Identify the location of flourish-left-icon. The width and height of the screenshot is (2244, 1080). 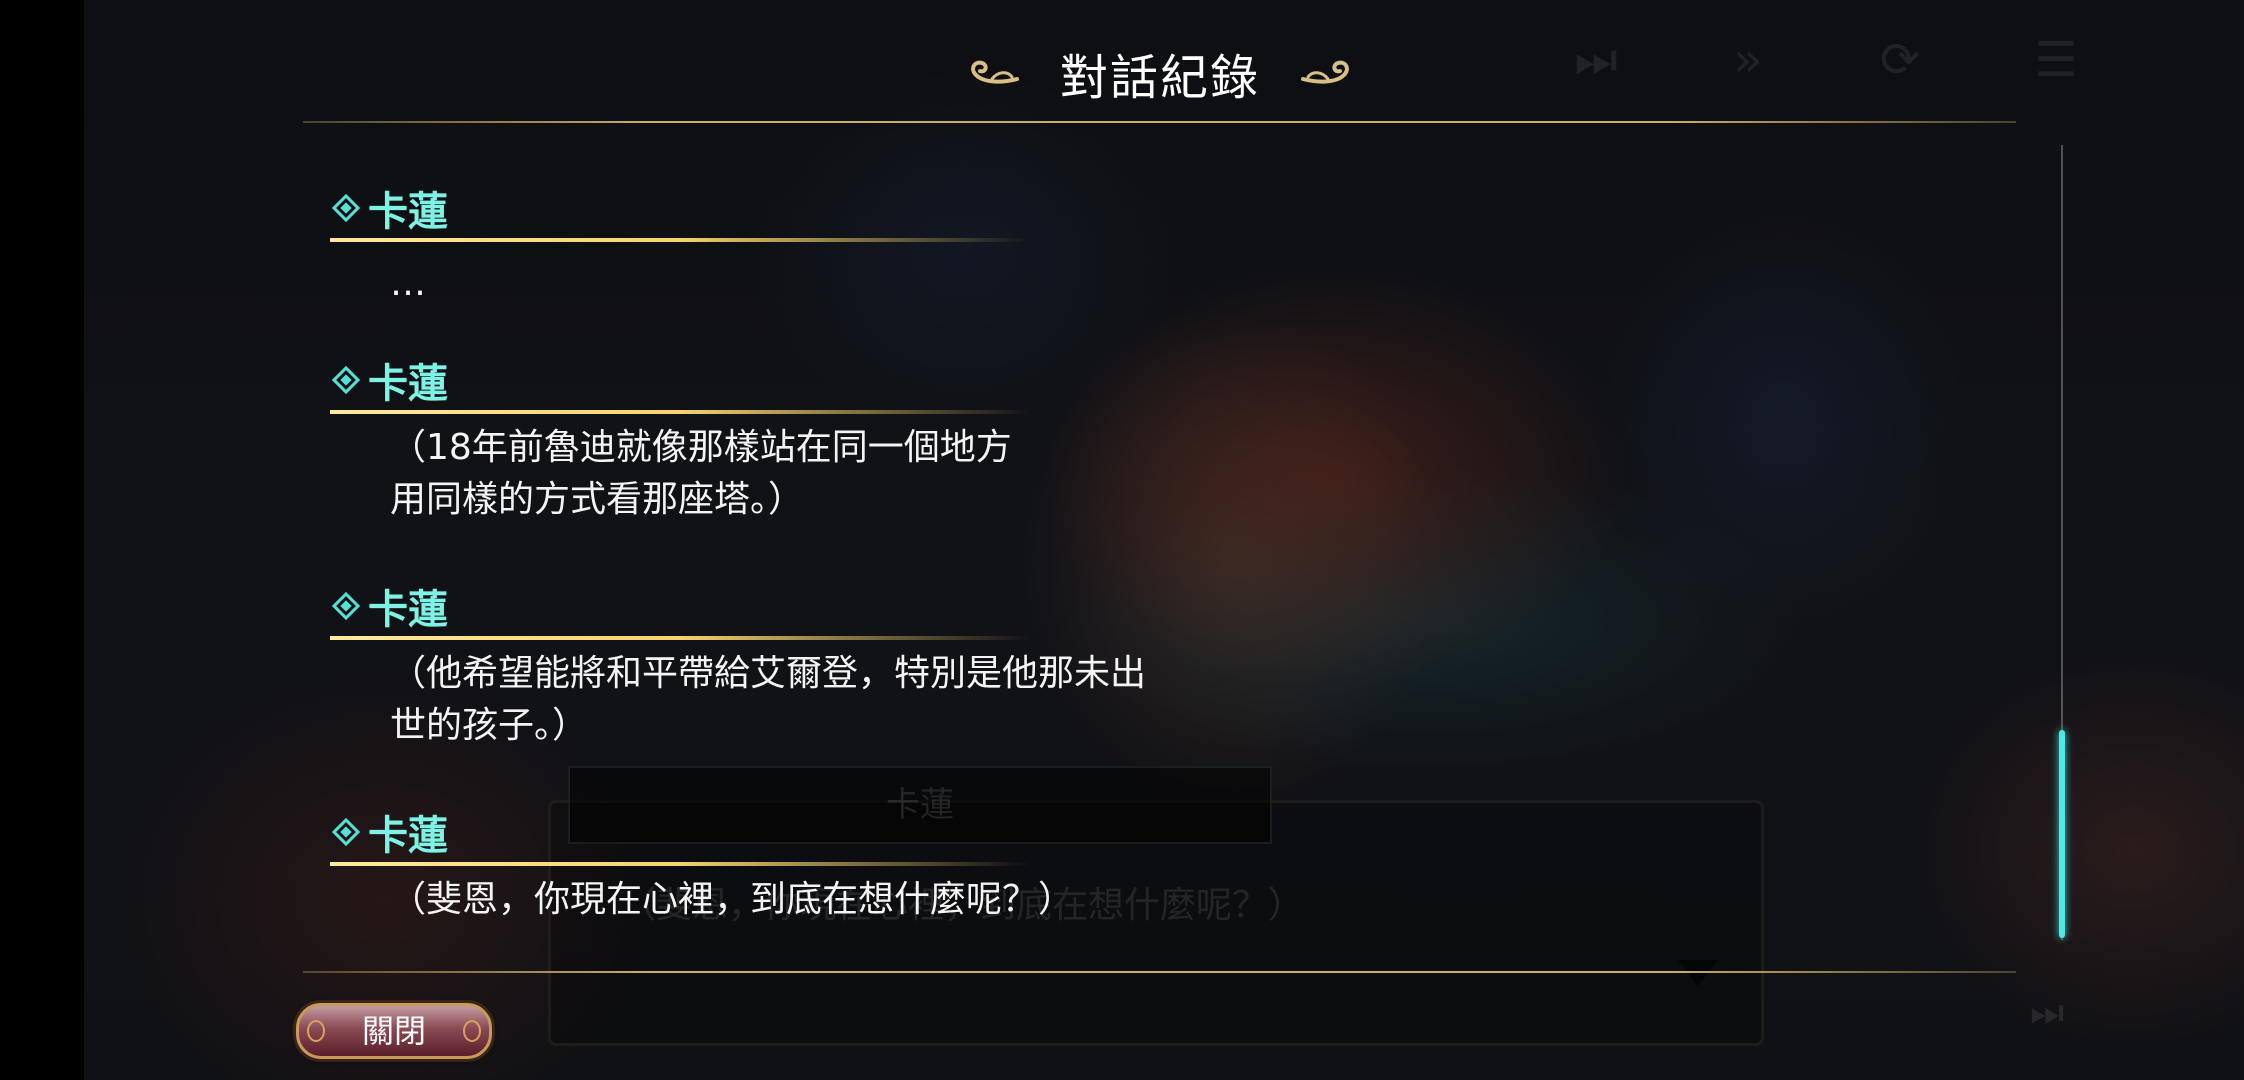
(995, 72).